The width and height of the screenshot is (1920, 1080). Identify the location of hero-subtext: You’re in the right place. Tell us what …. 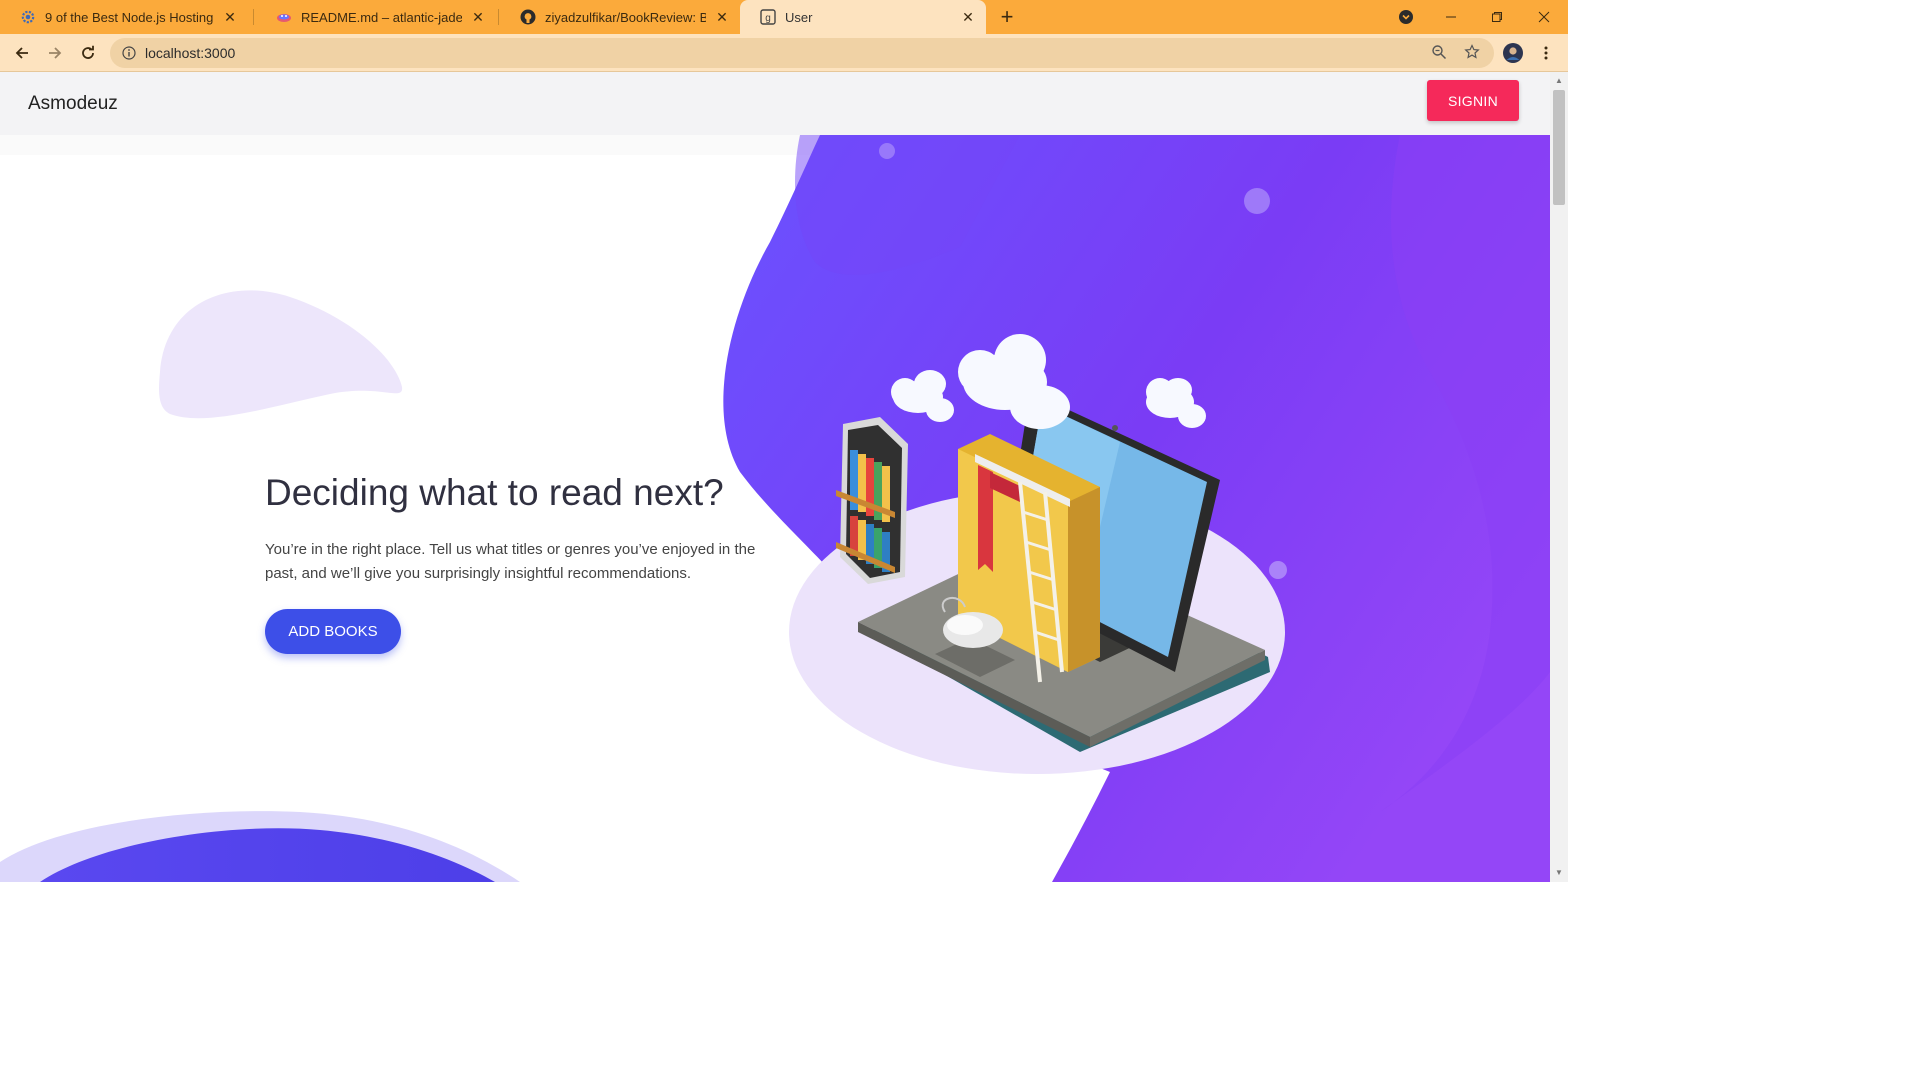
(510, 561).